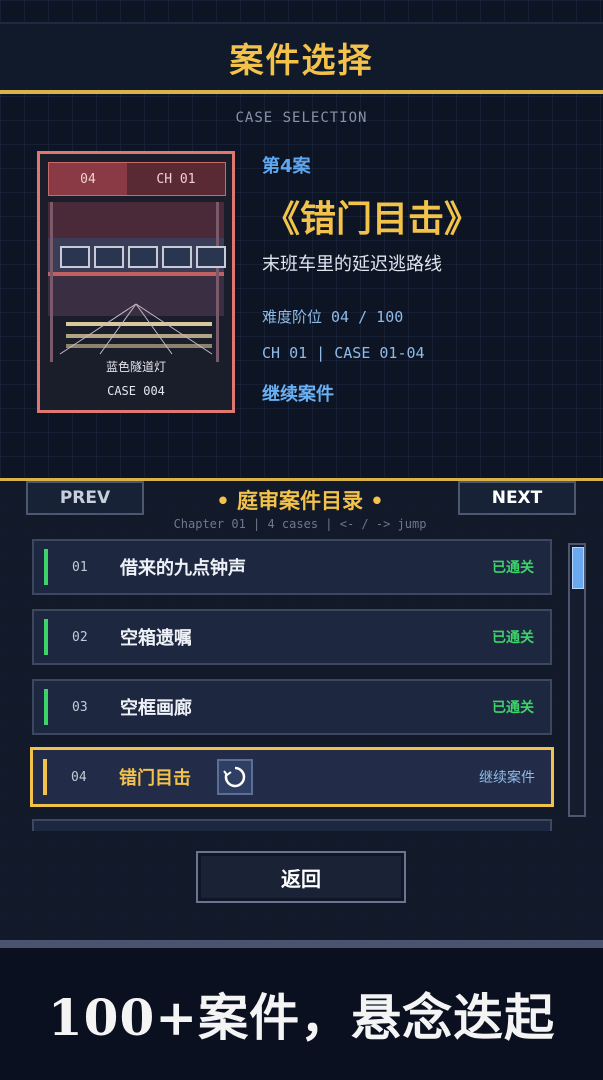  Describe the element at coordinates (79, 777) in the screenshot. I see `case-row-number: 04` at that location.